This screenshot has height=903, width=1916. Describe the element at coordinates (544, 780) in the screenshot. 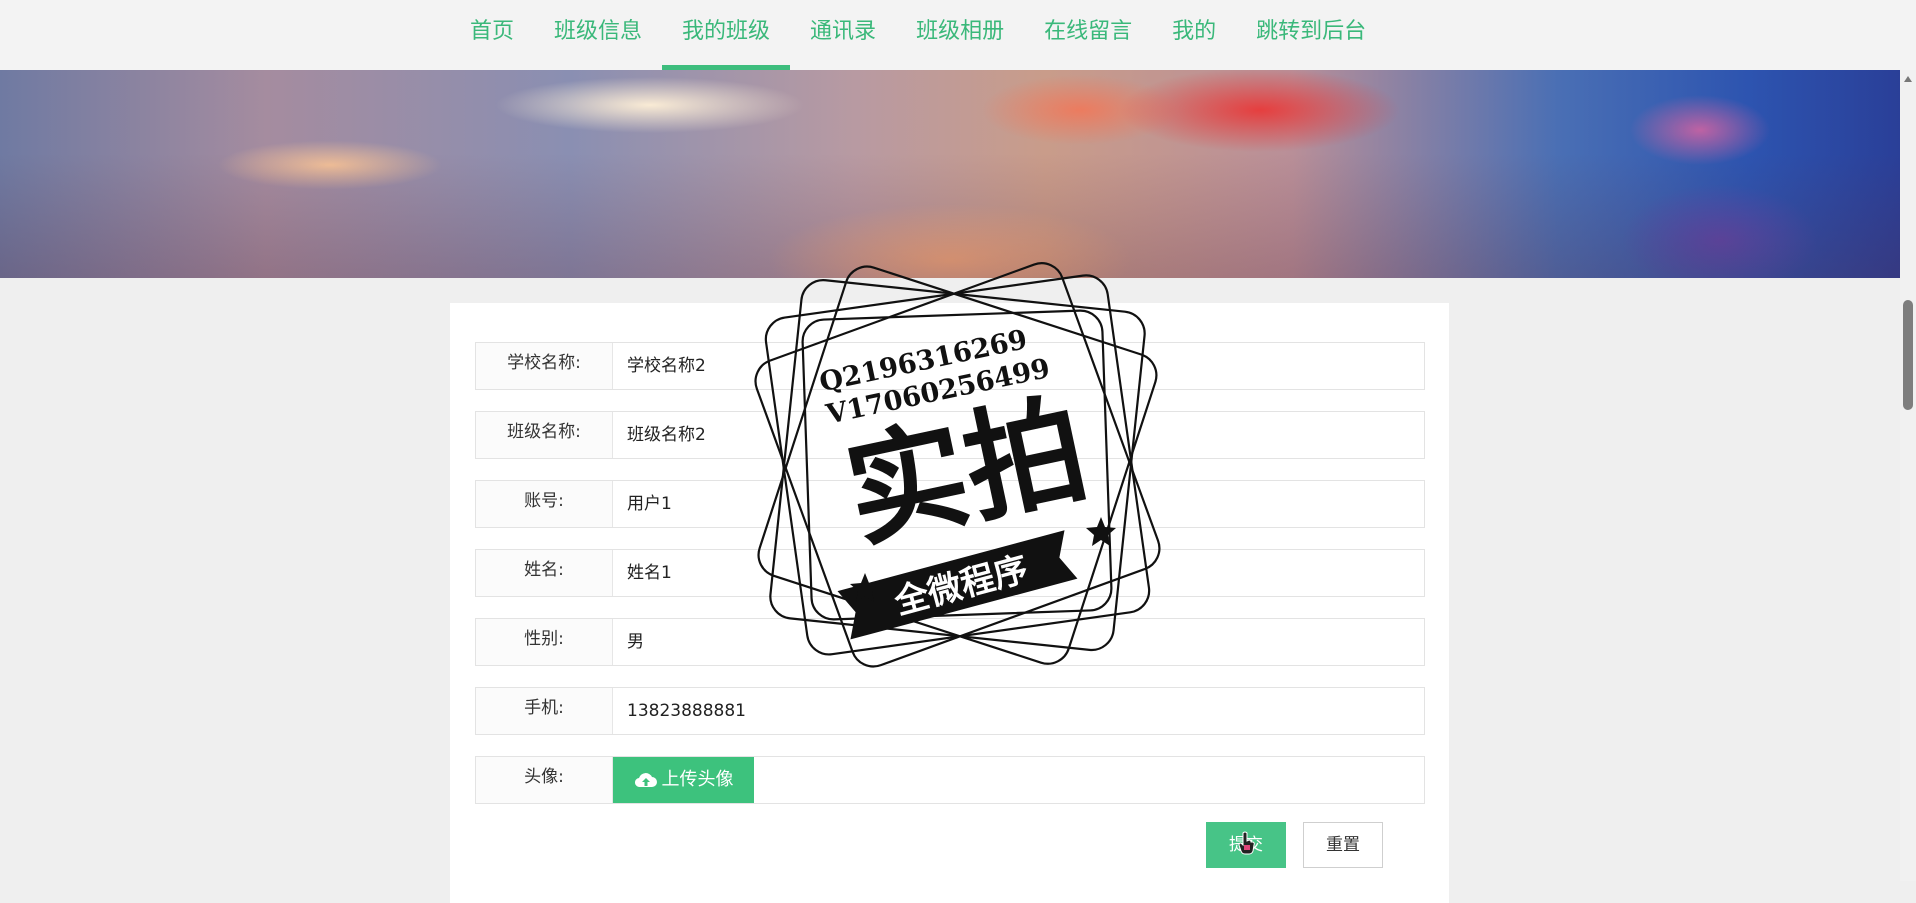

I see `avatar-label: 头像:` at that location.